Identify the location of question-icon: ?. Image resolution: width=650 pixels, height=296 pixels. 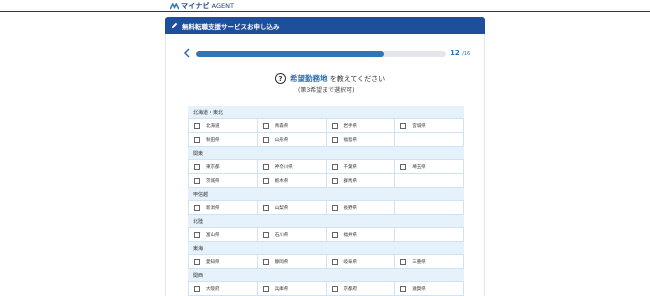
(280, 78).